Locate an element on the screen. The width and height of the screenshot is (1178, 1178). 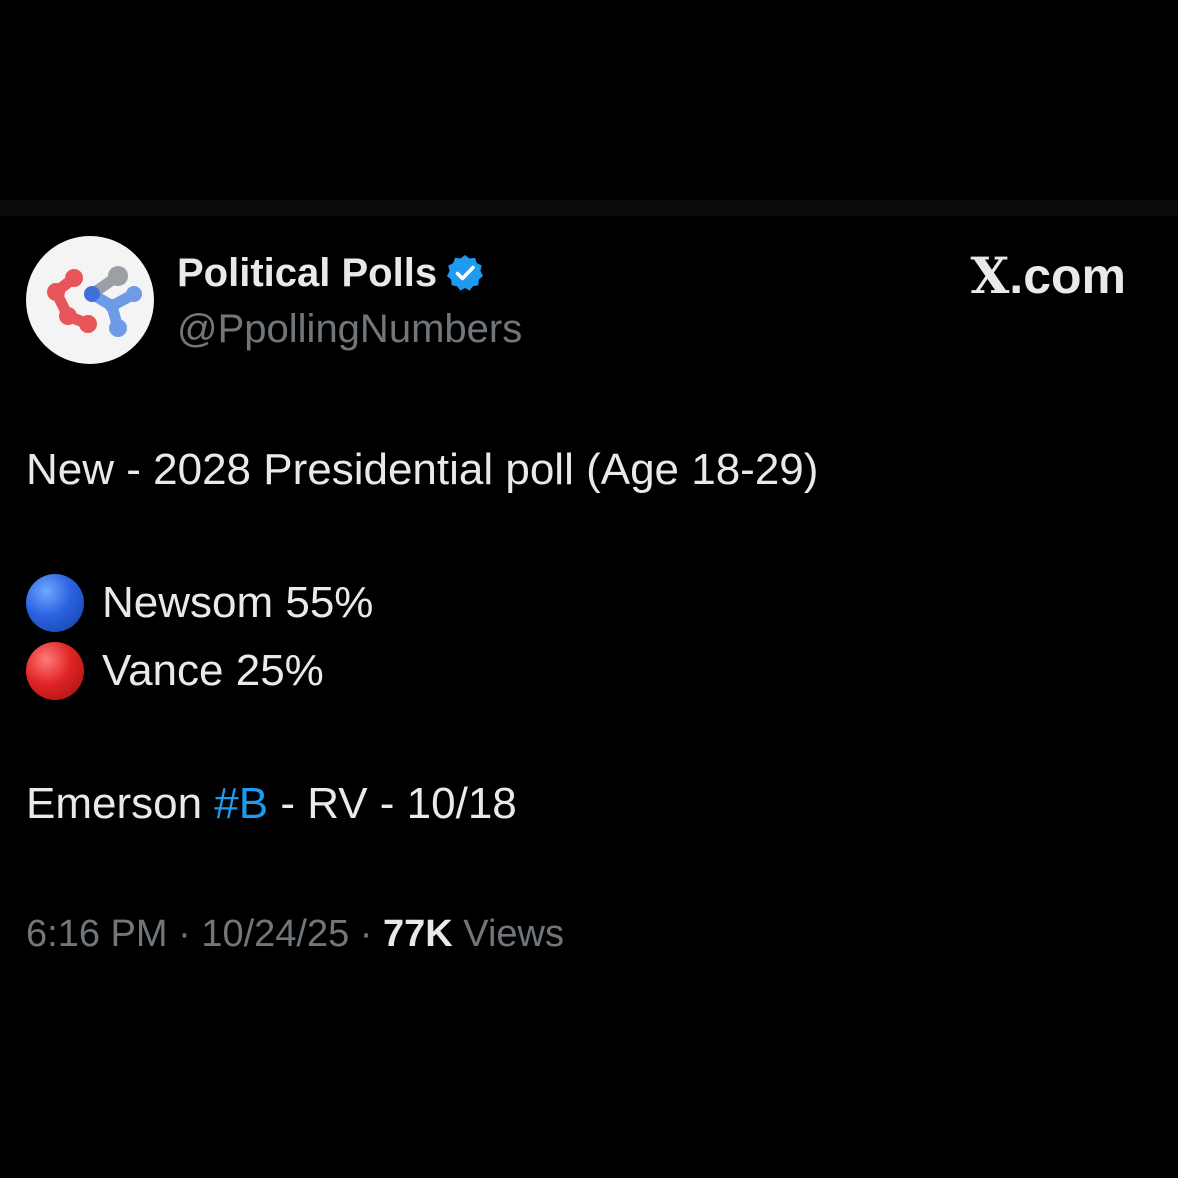
views-count: 77K is located at coordinates (418, 934).